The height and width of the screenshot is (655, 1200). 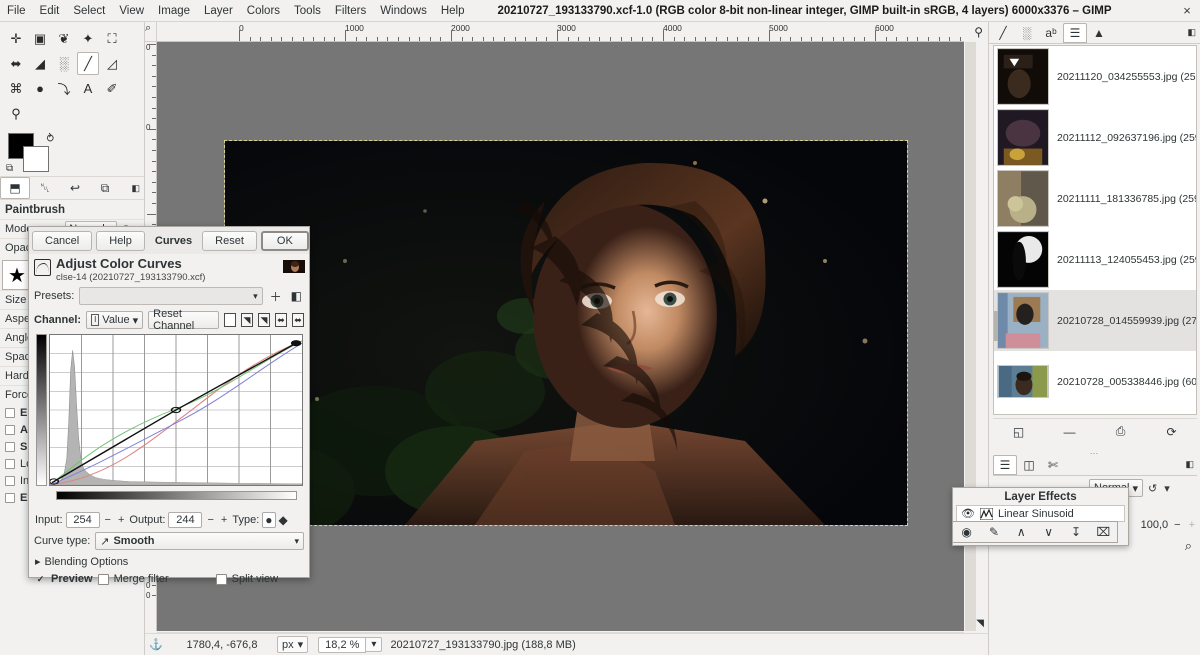 I want to click on tab-patterns: ░, so click(x=1027, y=33).